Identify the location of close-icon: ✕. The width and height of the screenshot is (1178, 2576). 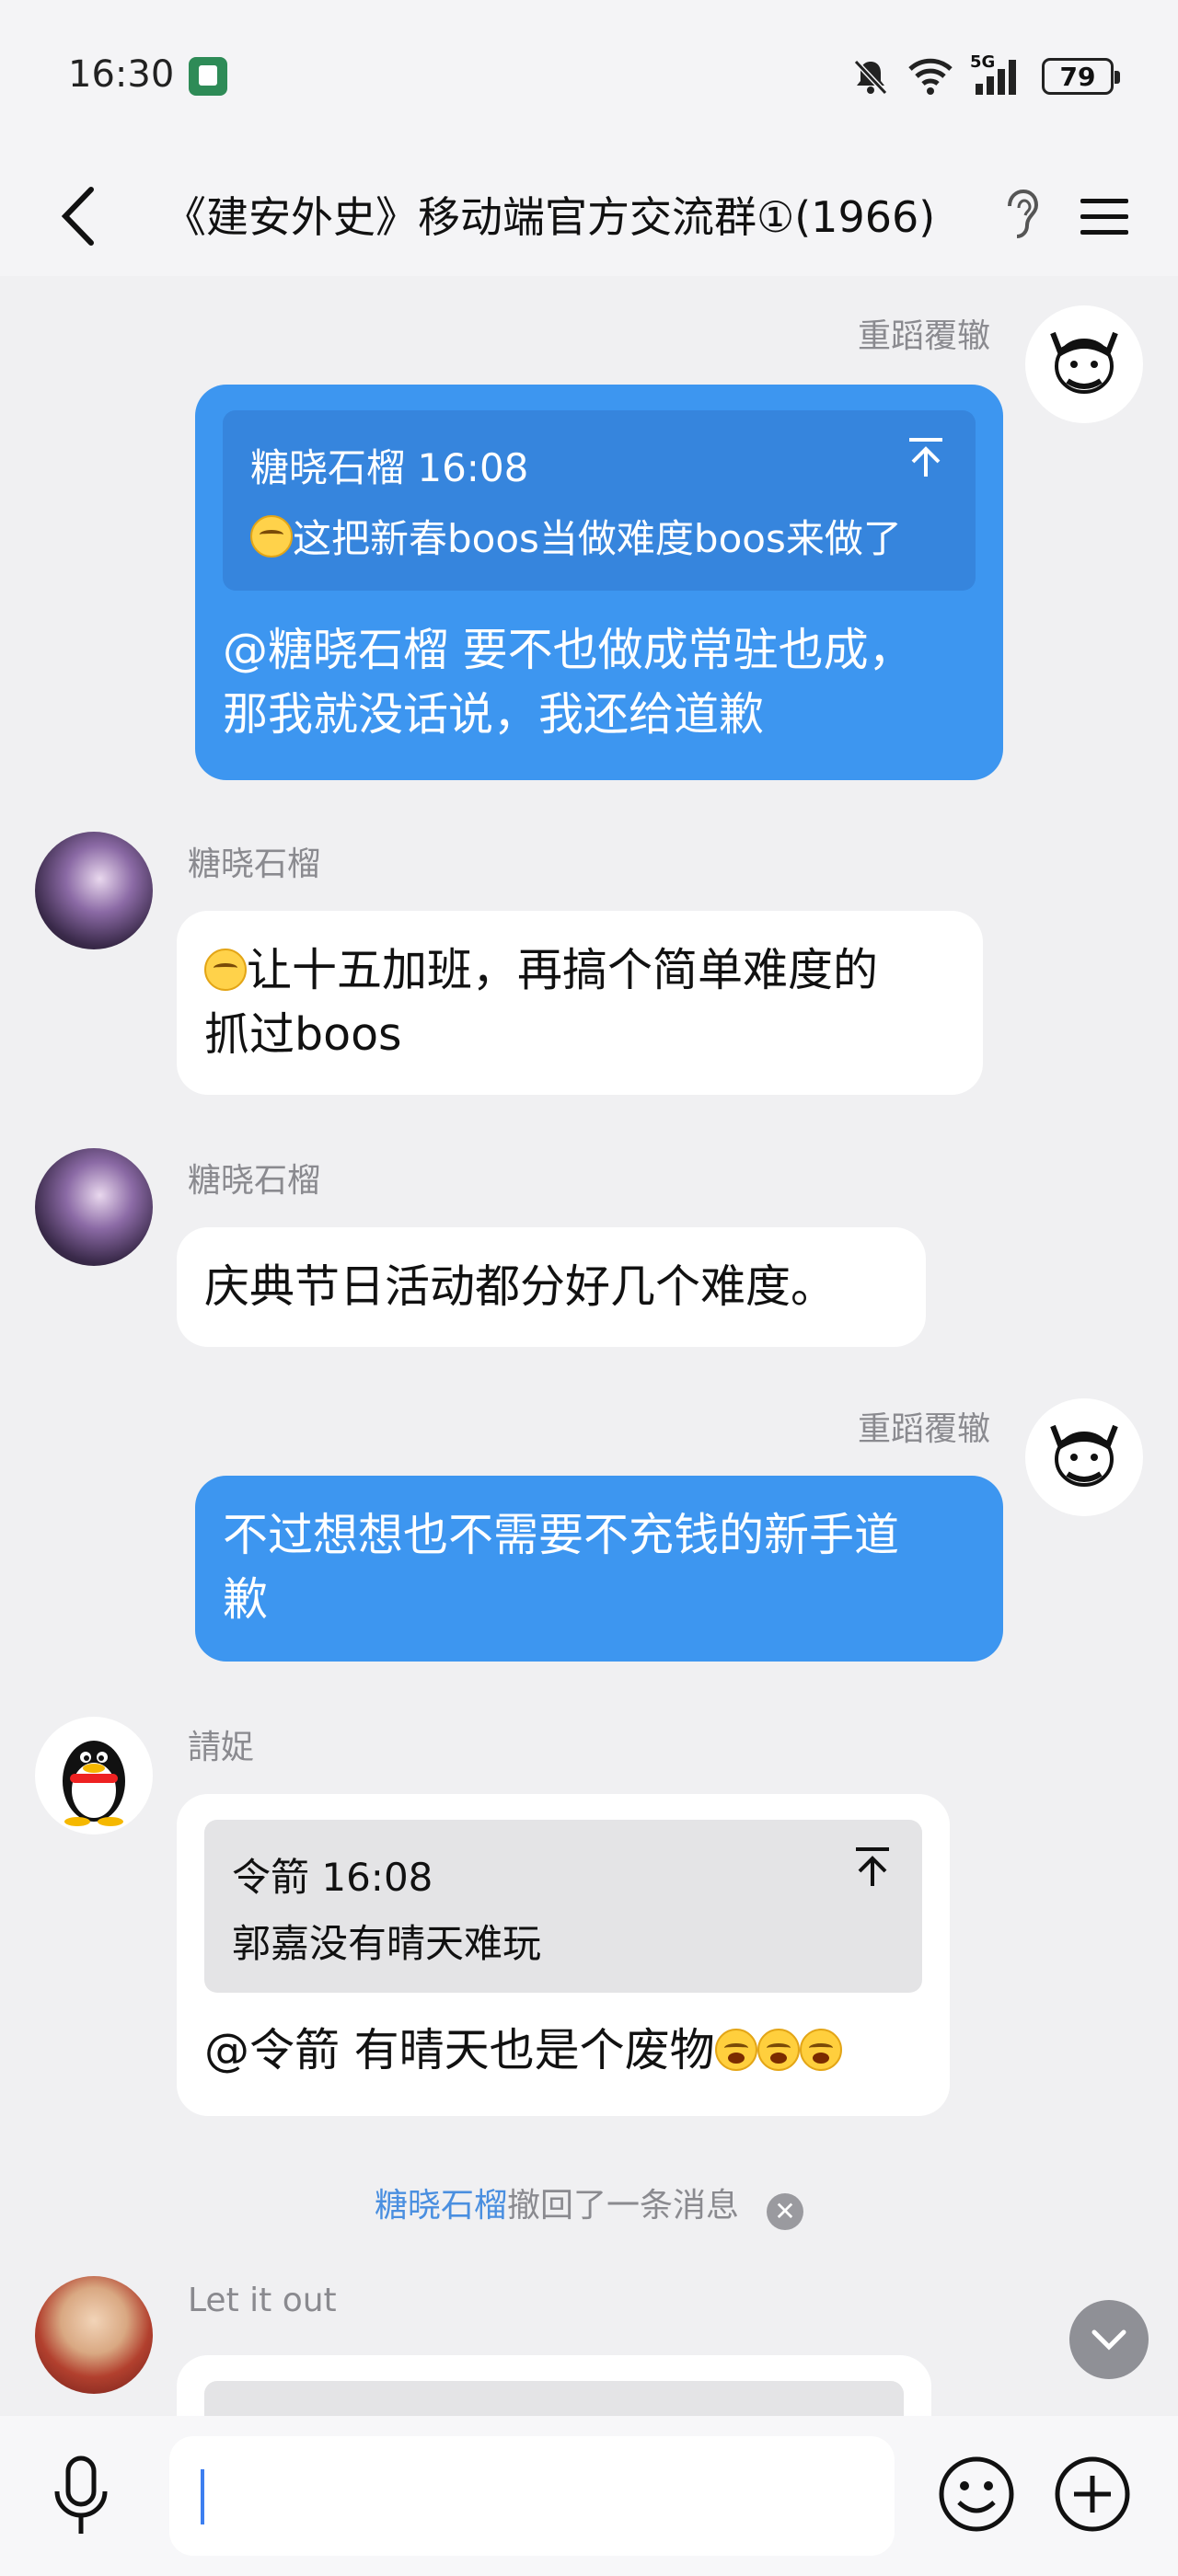
(785, 2211).